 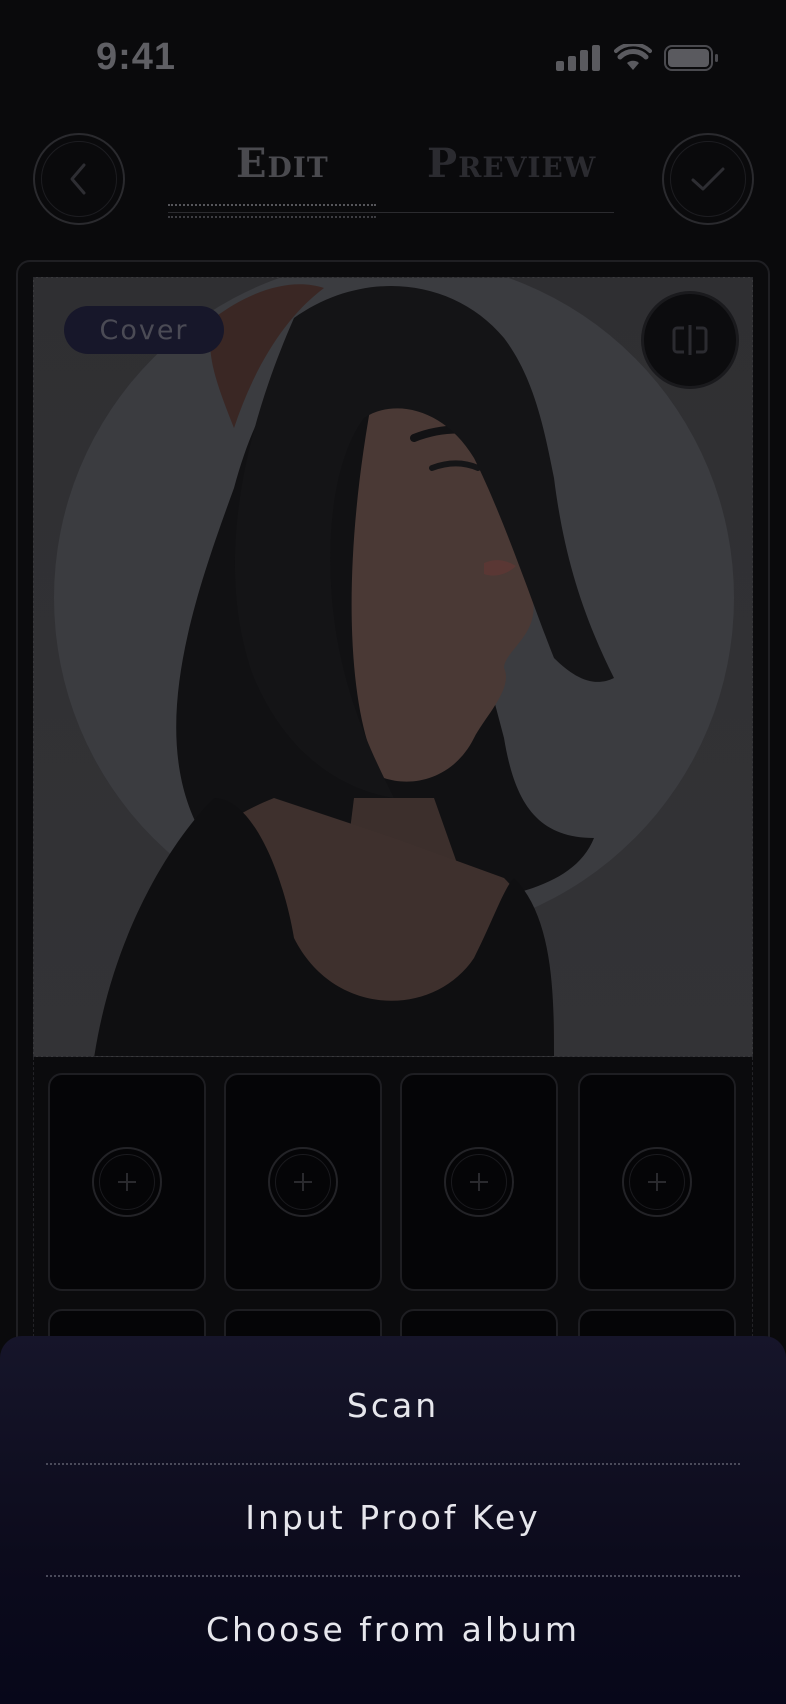 What do you see at coordinates (578, 58) in the screenshot?
I see `signal-icon` at bounding box center [578, 58].